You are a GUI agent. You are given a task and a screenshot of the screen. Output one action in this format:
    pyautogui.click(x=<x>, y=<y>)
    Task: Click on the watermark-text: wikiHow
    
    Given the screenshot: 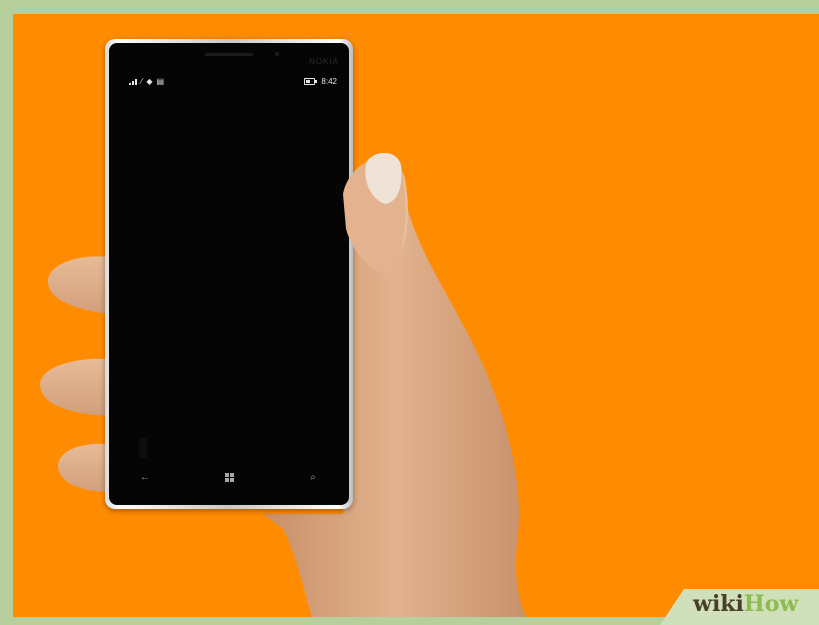 What is the action you would take?
    pyautogui.click(x=745, y=604)
    